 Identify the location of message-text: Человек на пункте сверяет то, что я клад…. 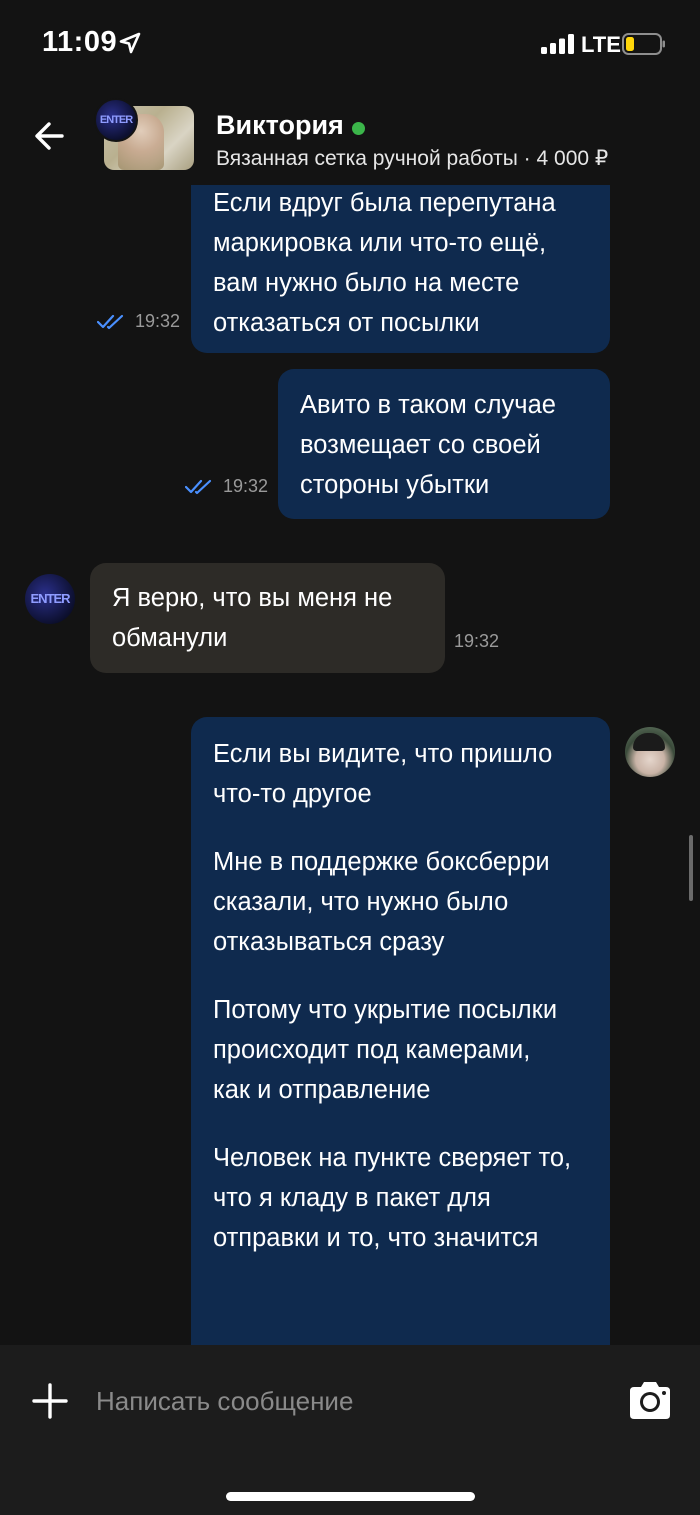
(392, 1198).